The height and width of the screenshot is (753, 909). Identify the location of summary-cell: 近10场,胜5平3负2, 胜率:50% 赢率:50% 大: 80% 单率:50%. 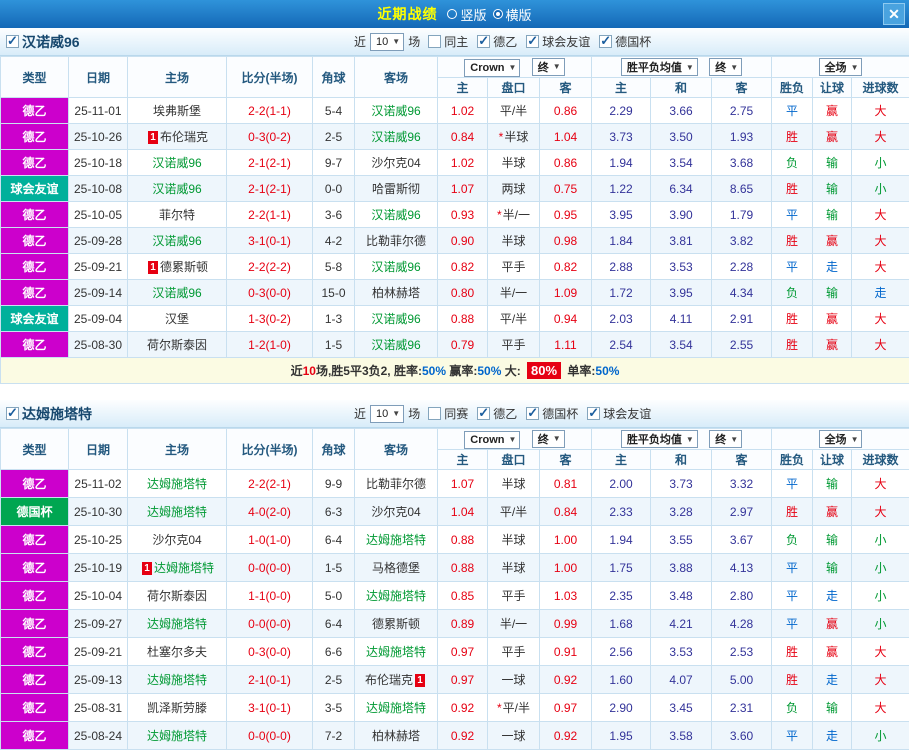
(454, 370).